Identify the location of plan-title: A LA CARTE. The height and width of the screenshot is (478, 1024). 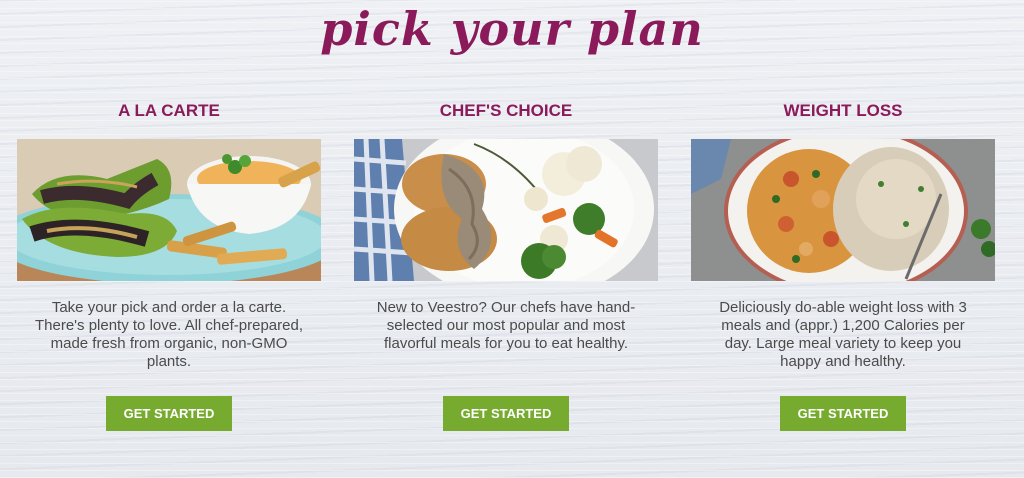
(169, 110).